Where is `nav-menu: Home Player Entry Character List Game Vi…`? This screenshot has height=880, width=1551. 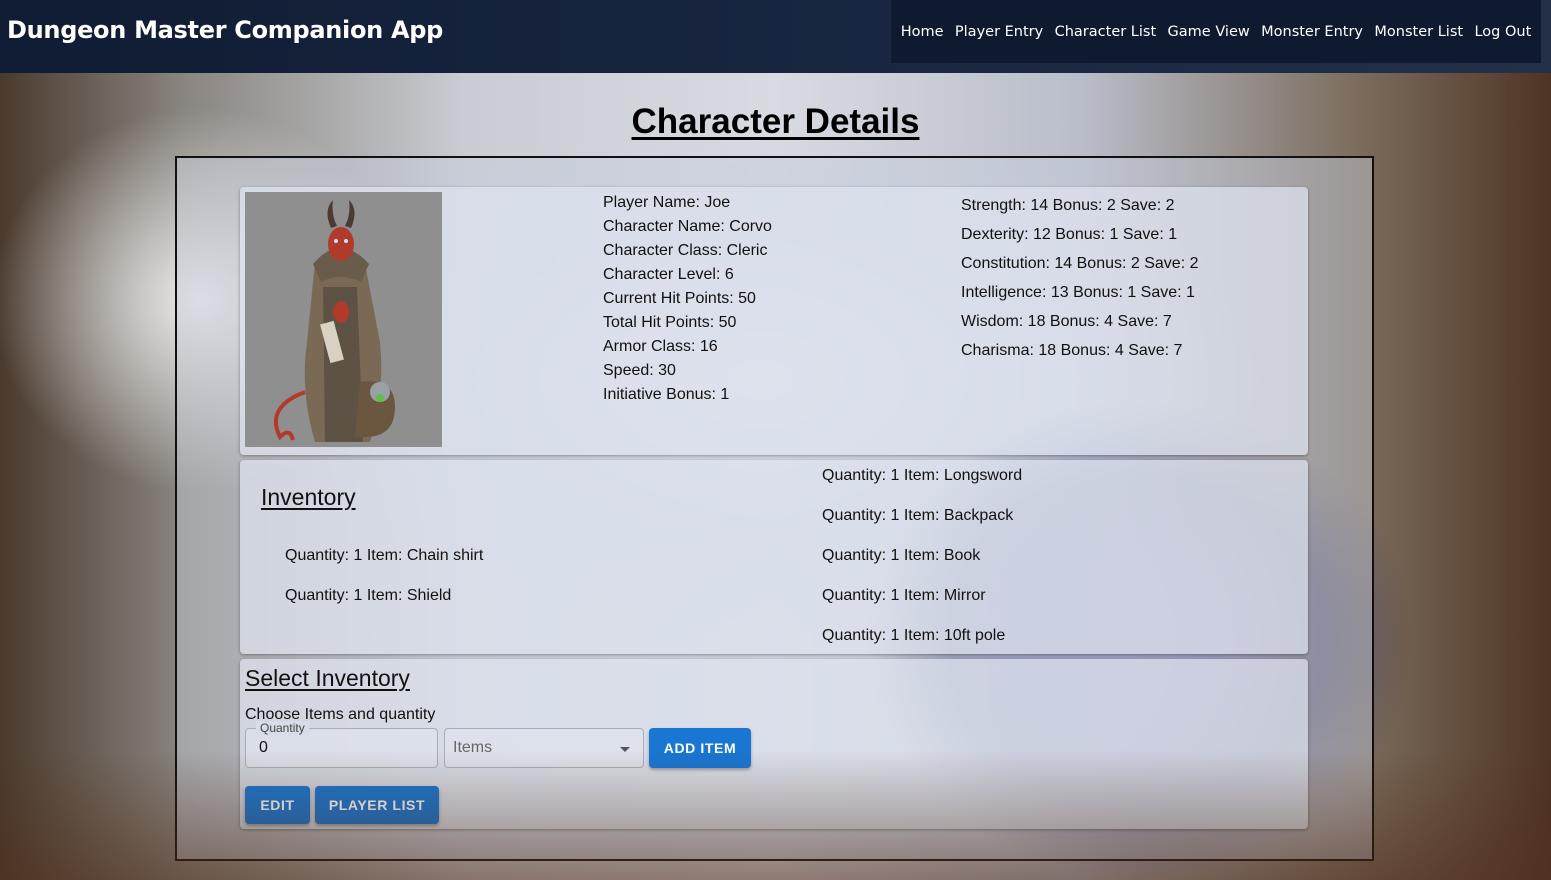 nav-menu: Home Player Entry Character List Game Vi… is located at coordinates (1216, 31).